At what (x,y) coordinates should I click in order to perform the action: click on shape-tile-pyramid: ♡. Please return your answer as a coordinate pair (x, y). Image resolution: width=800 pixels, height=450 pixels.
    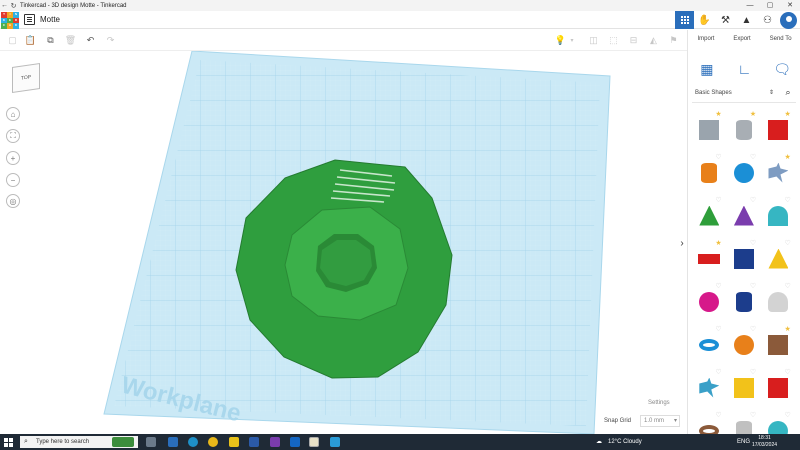
    Looking at the image, I should click on (778, 258).